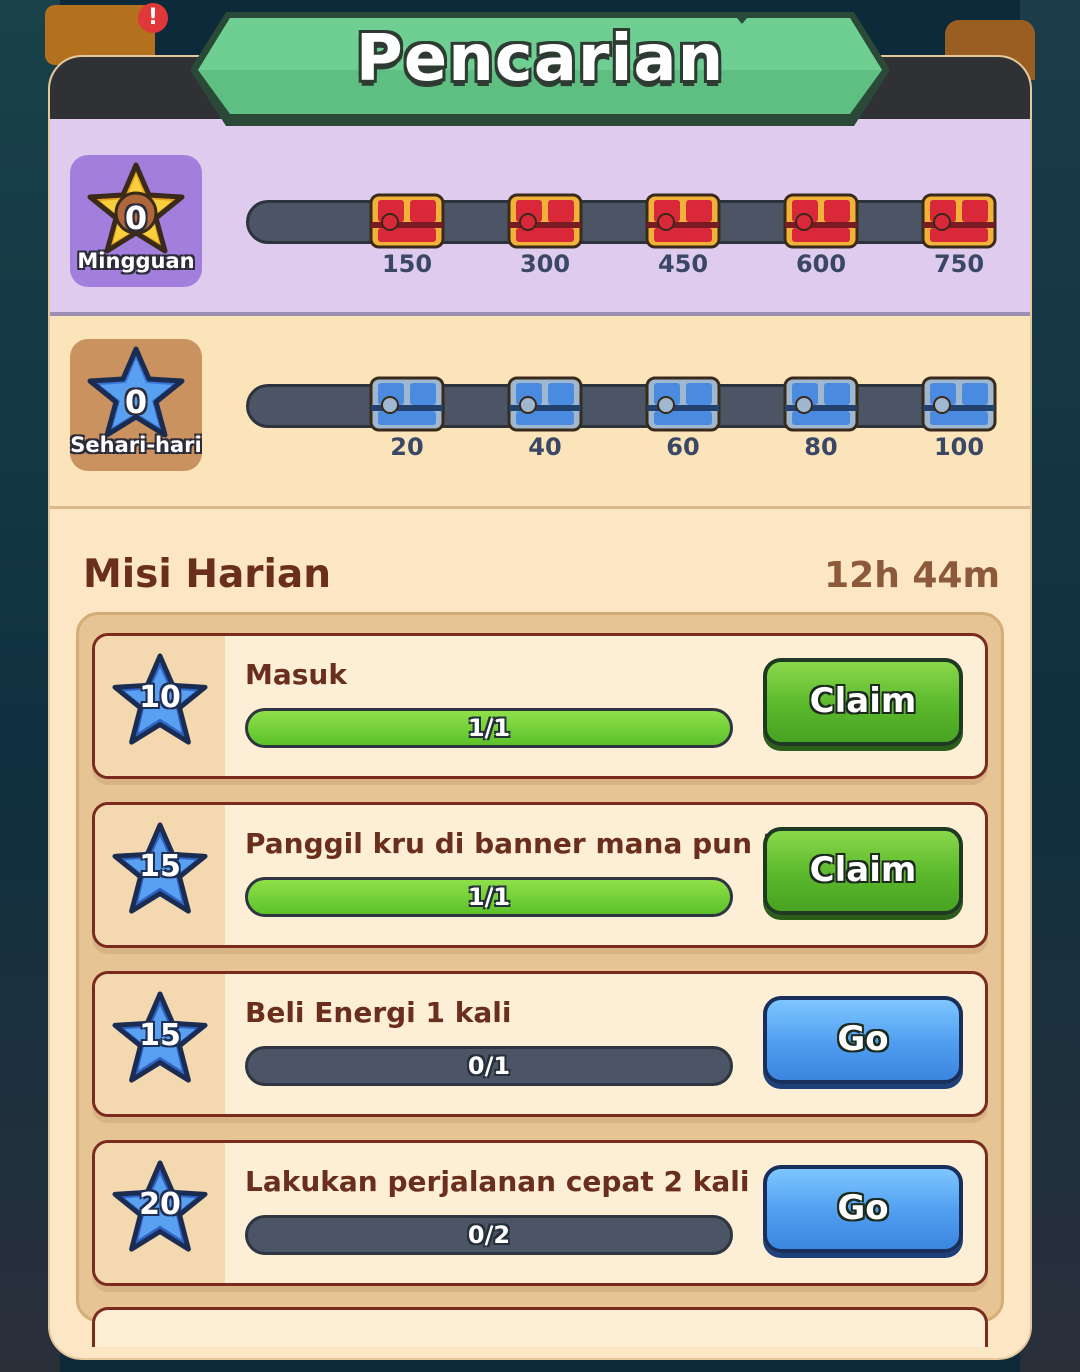 This screenshot has width=1080, height=1372. What do you see at coordinates (540, 1327) in the screenshot?
I see `list-item-partial` at bounding box center [540, 1327].